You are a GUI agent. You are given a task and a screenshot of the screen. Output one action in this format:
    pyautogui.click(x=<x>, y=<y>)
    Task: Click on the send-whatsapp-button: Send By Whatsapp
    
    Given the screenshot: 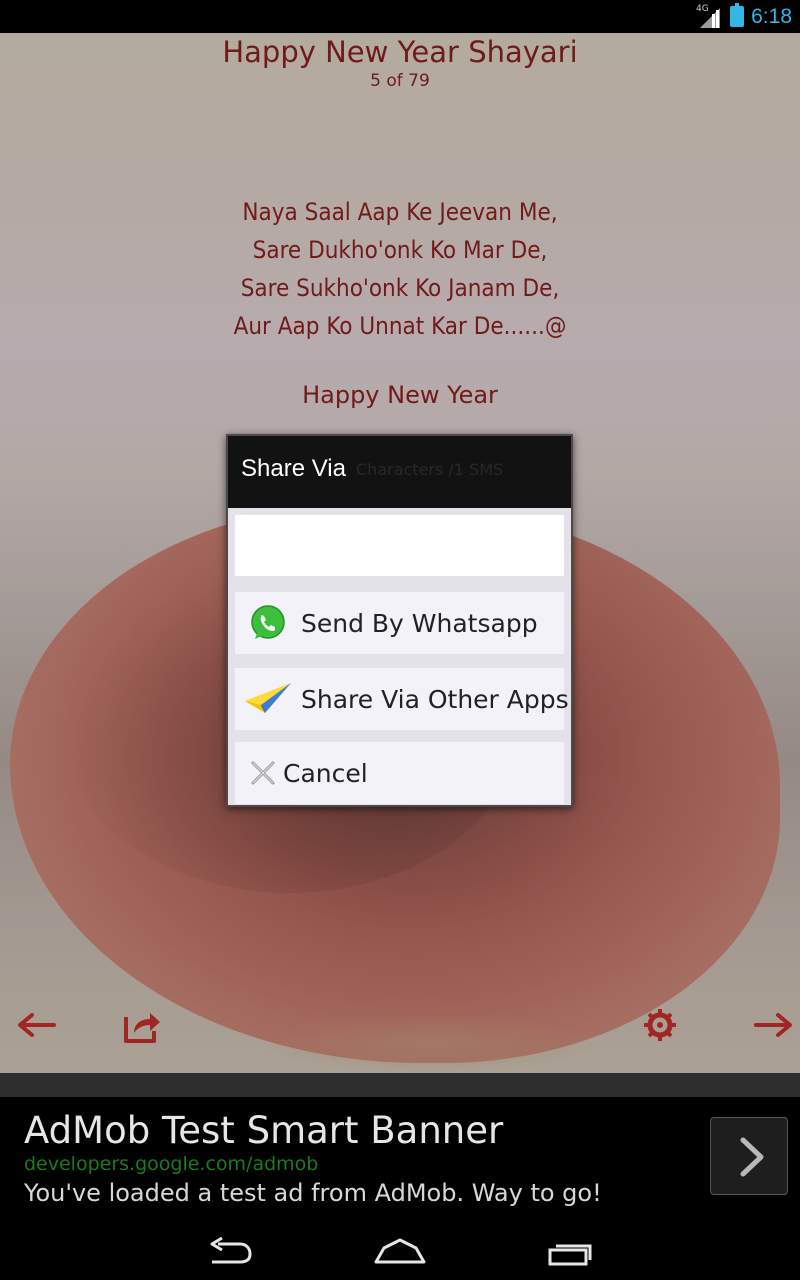 What is the action you would take?
    pyautogui.click(x=399, y=623)
    